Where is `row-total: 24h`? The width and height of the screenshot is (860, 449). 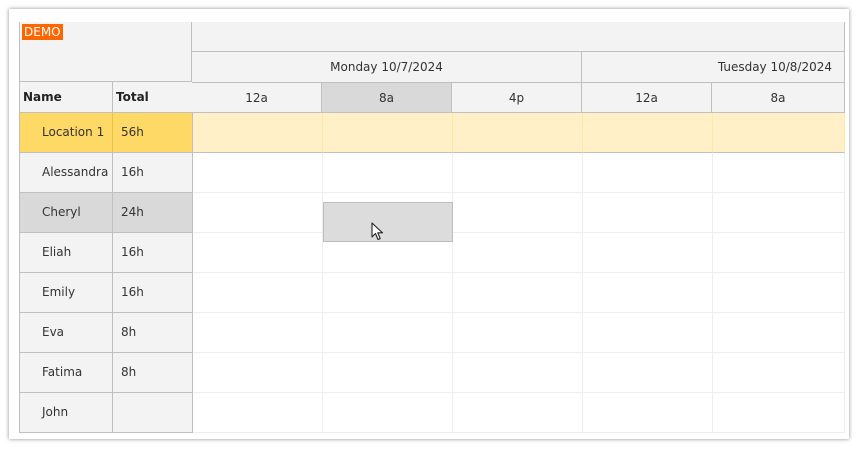 row-total: 24h is located at coordinates (132, 212).